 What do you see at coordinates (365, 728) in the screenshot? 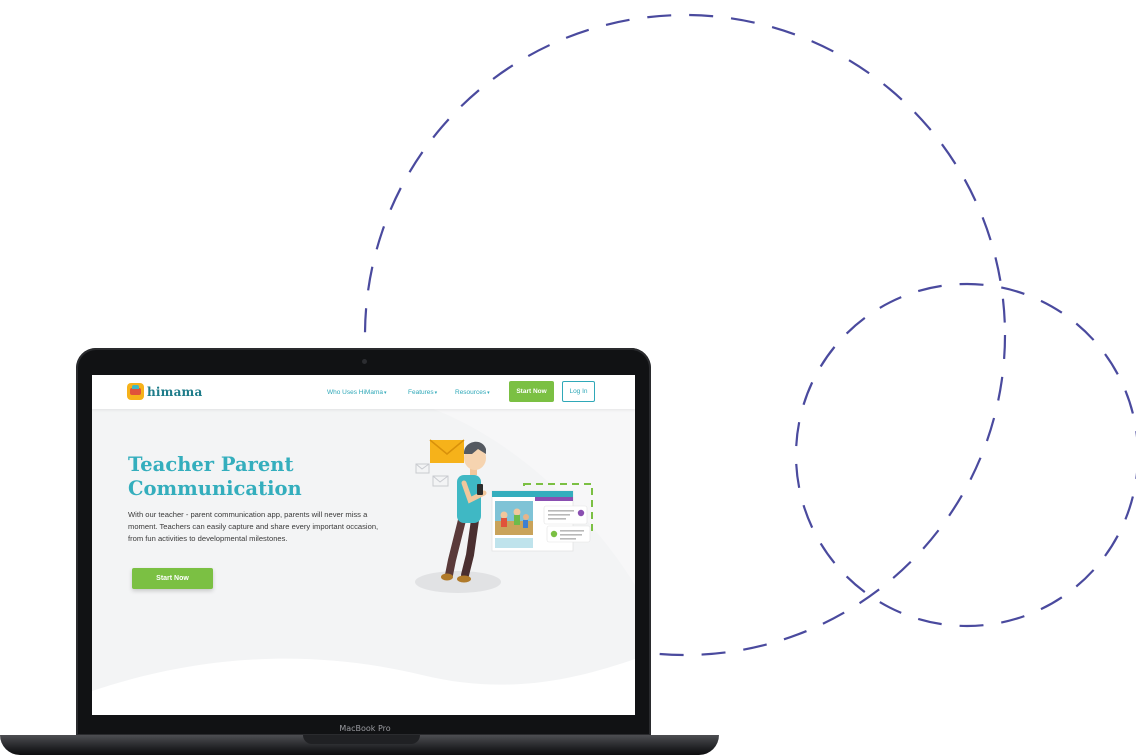
I see `laptop-brand-label: MacBook Pro` at bounding box center [365, 728].